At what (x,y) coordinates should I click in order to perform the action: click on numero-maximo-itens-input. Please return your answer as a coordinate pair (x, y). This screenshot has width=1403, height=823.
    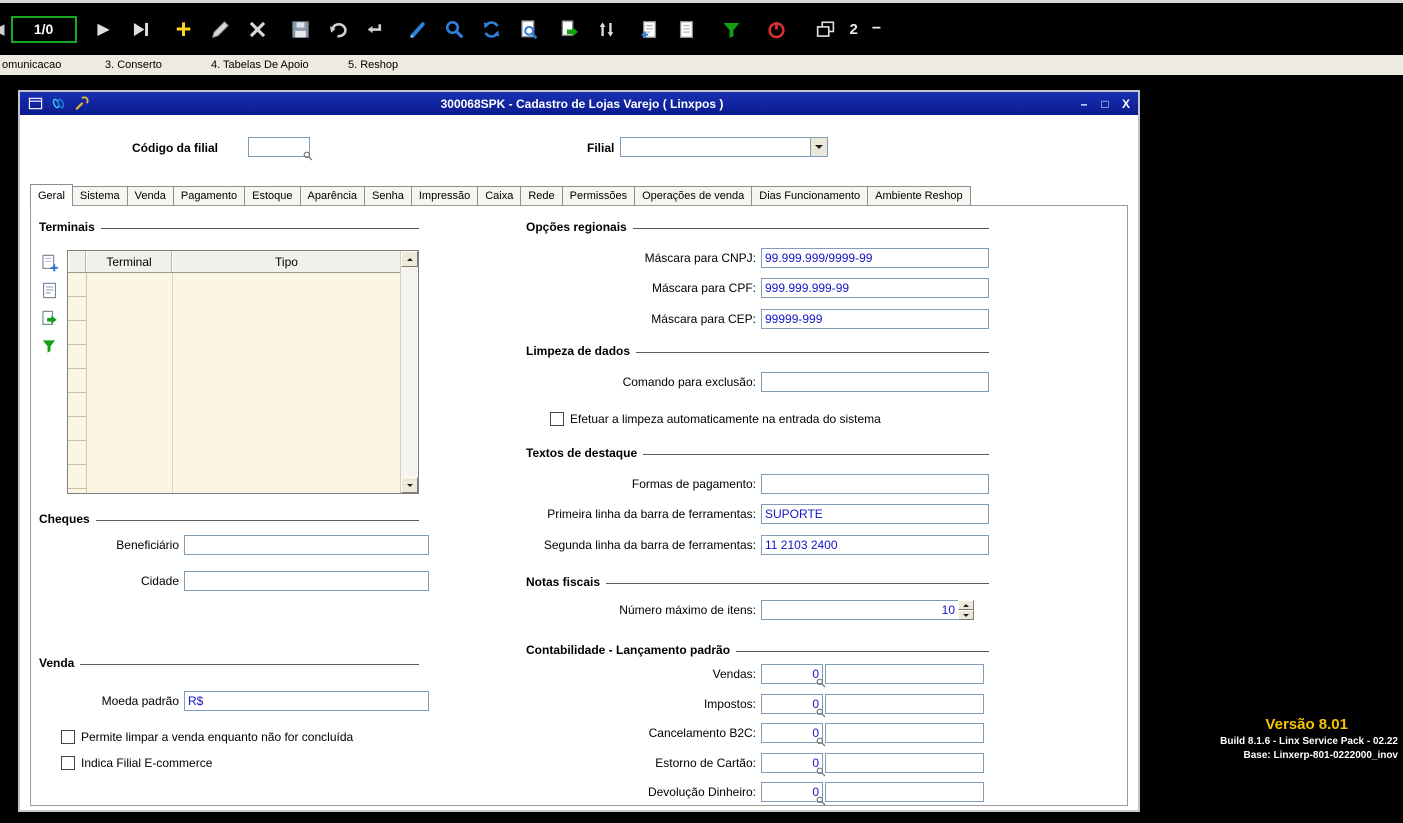
    Looking at the image, I should click on (859, 610).